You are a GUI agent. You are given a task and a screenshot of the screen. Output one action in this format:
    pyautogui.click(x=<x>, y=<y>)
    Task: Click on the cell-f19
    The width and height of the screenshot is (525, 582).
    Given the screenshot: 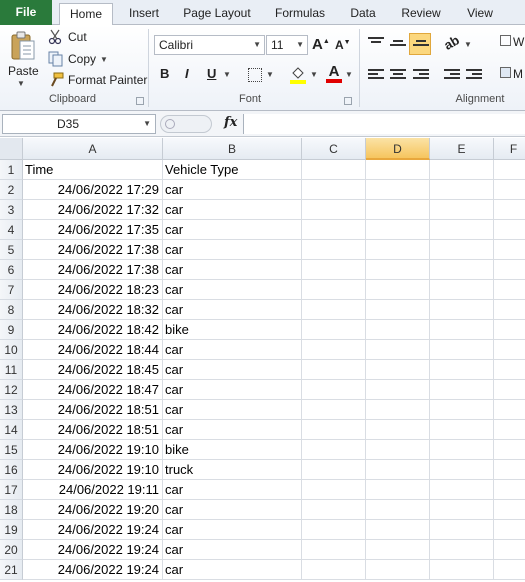 What is the action you would take?
    pyautogui.click(x=509, y=530)
    